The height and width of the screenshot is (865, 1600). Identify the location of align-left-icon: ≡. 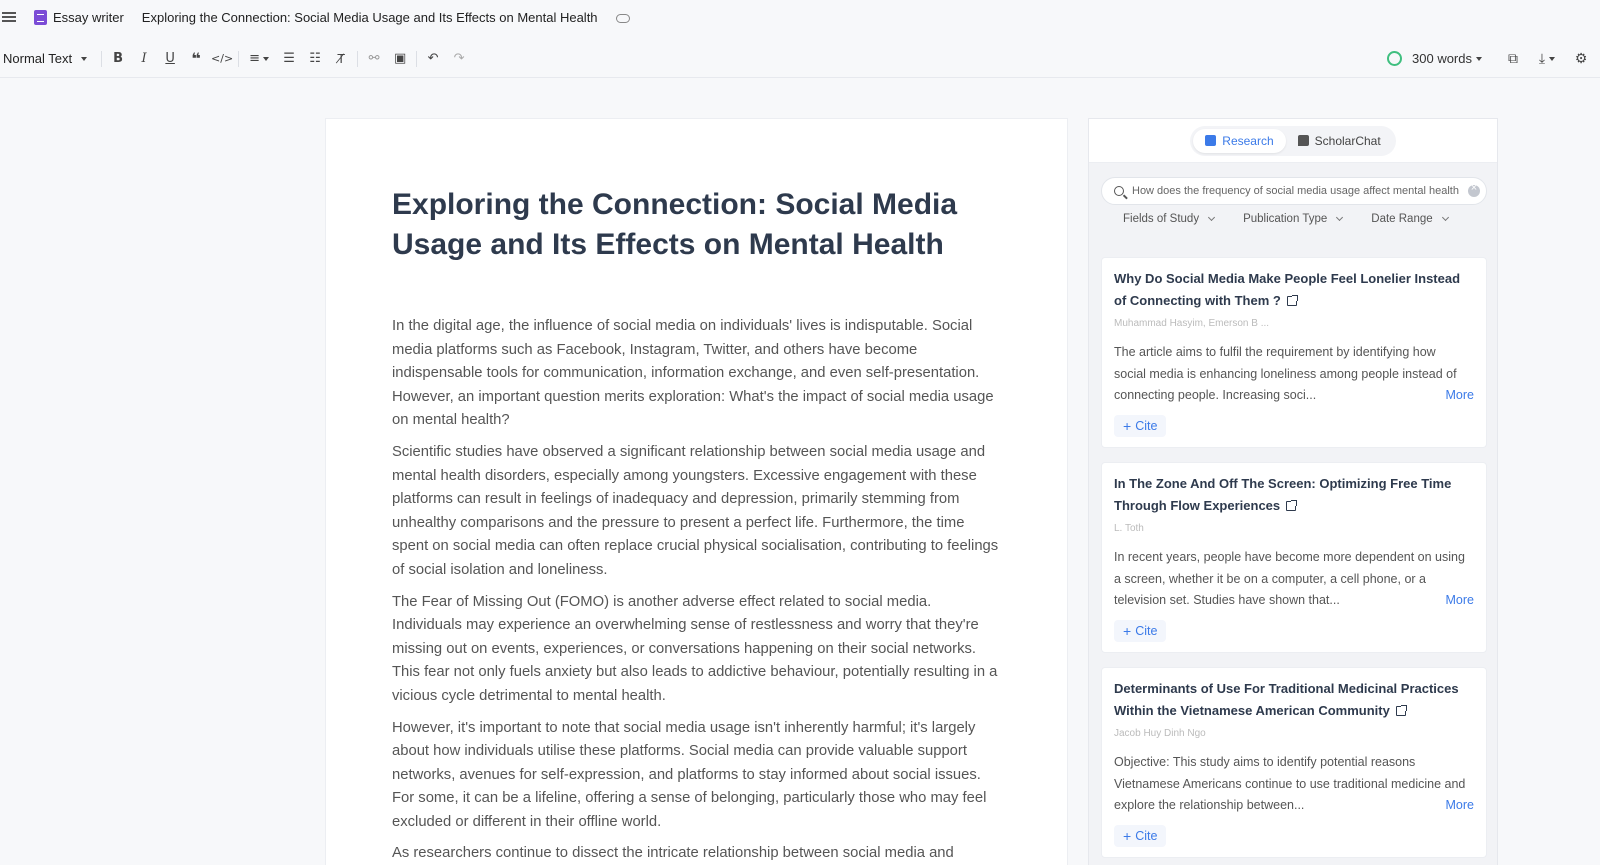
(255, 58).